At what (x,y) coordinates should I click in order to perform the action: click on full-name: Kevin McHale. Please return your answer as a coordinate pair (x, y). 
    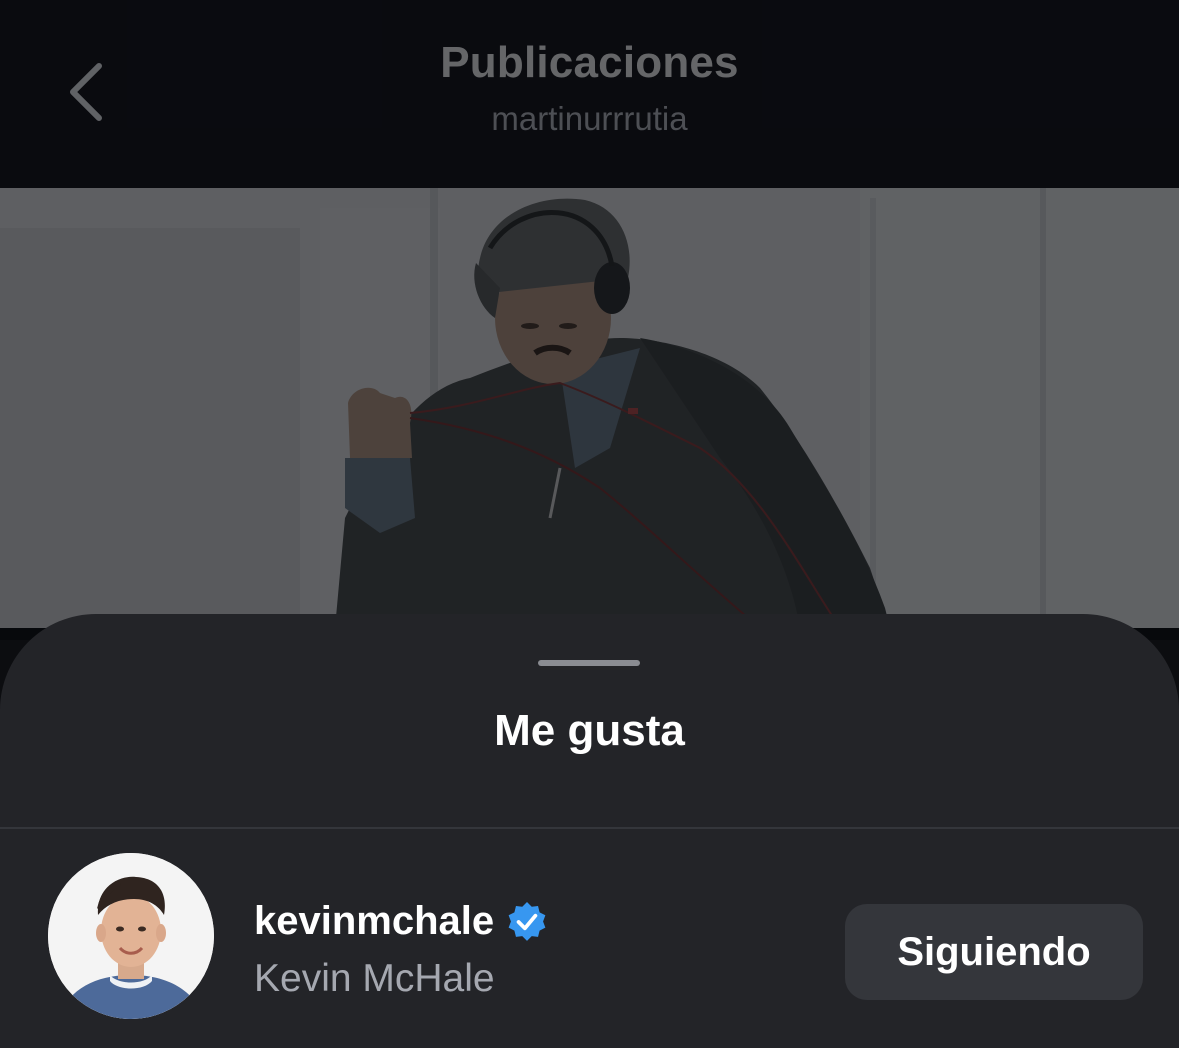
    Looking at the image, I should click on (374, 978).